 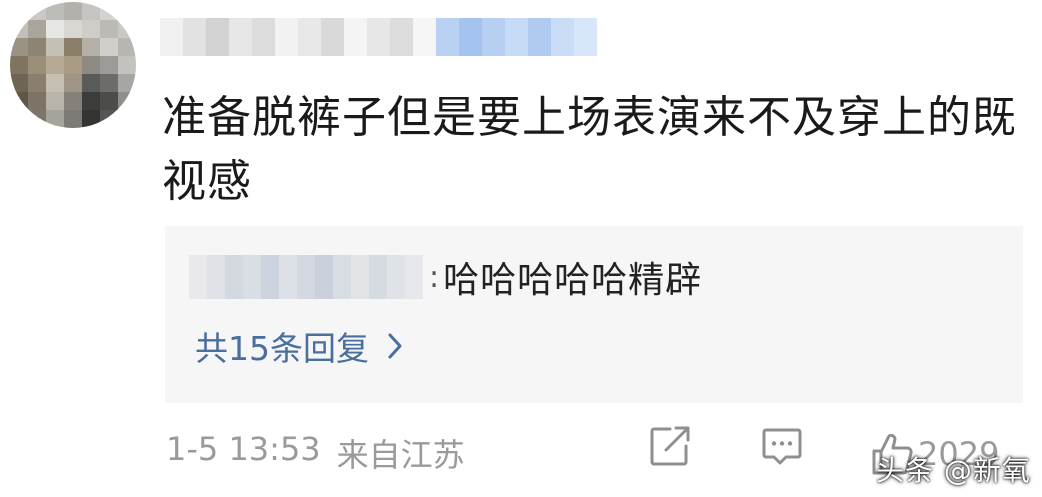 What do you see at coordinates (395, 346) in the screenshot?
I see `chevron-right-icon` at bounding box center [395, 346].